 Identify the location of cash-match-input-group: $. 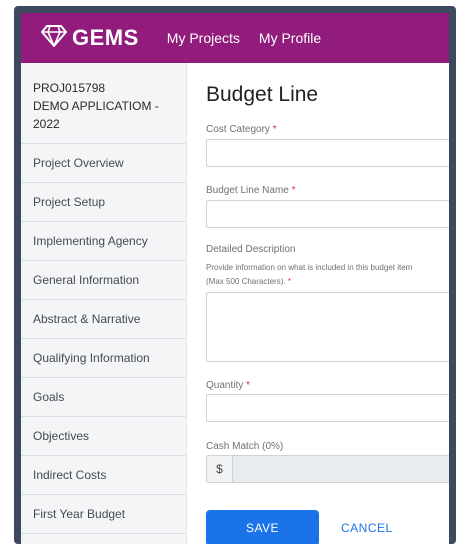
(327, 469).